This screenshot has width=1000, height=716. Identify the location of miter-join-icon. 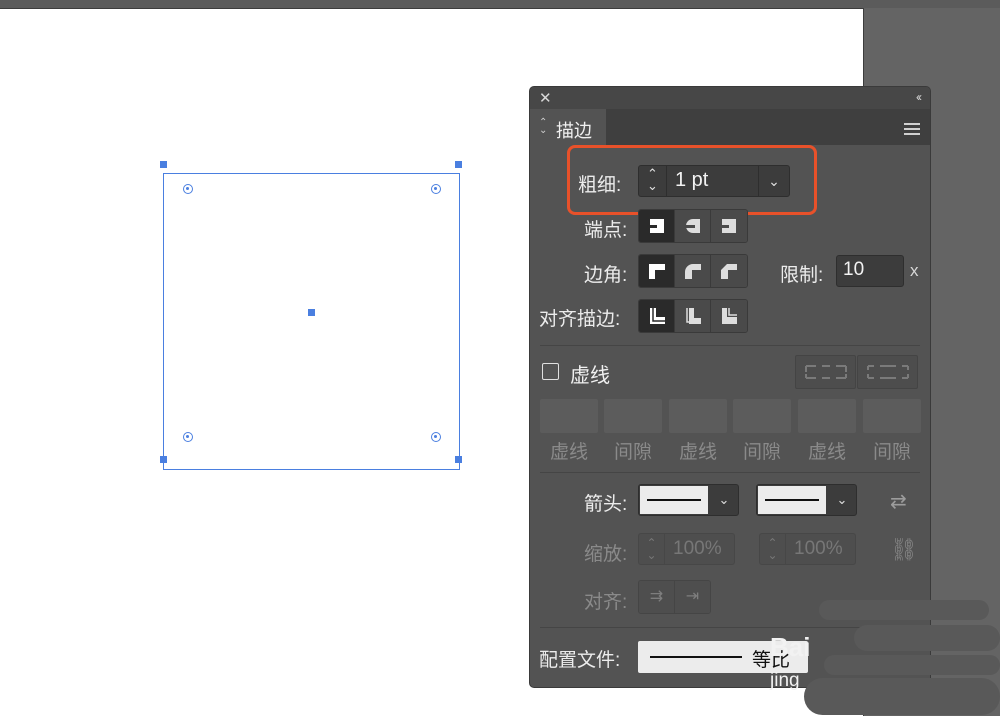
(657, 271).